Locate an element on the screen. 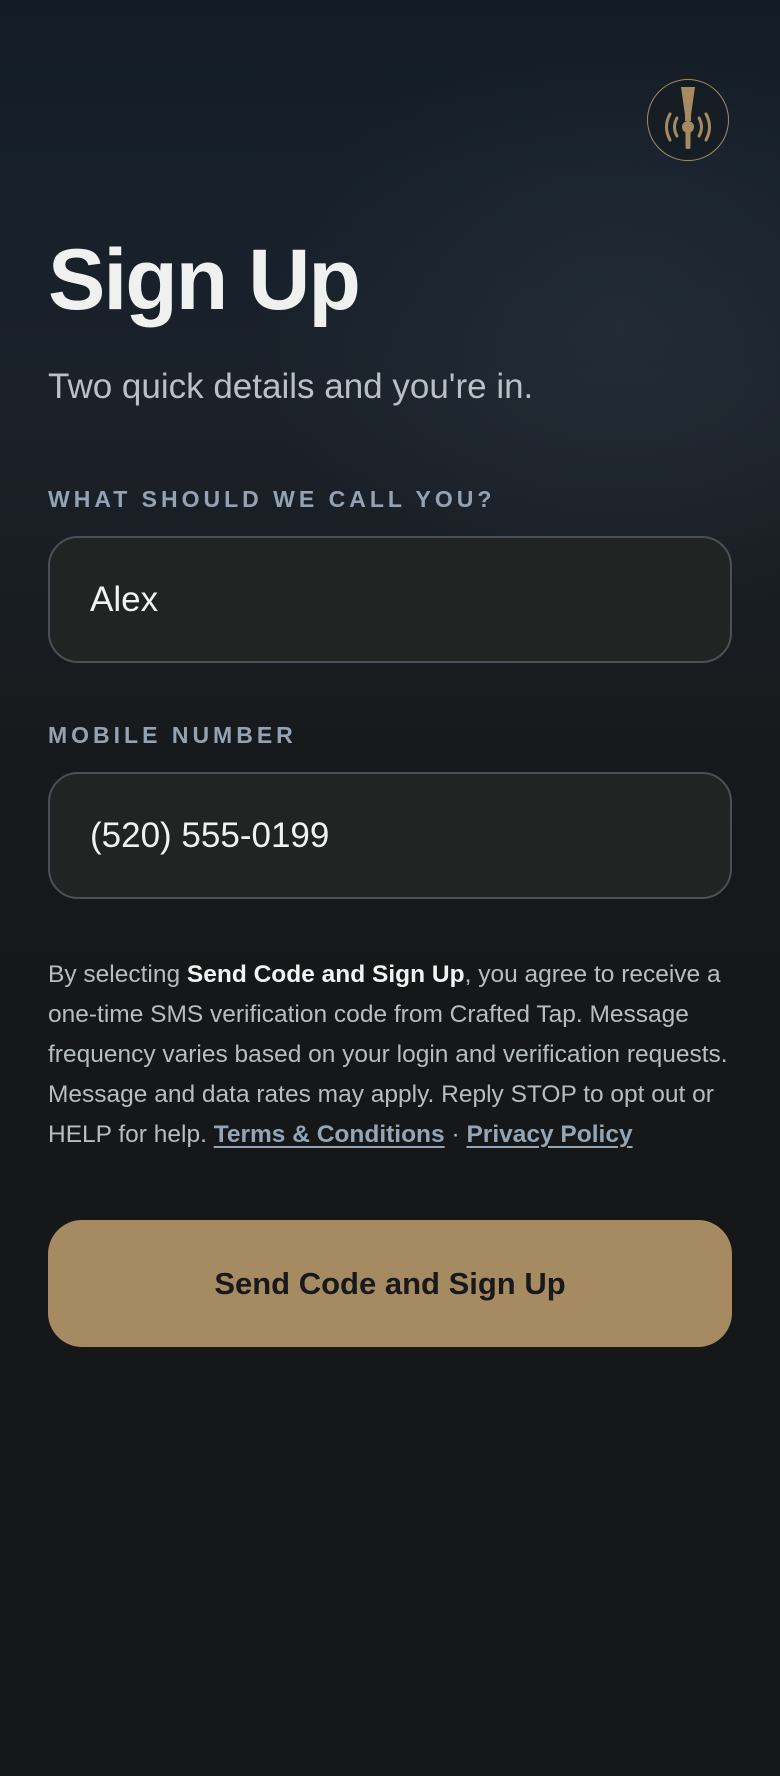 This screenshot has width=780, height=1776. privacy-policy-link: Privacy Policy is located at coordinates (549, 1134).